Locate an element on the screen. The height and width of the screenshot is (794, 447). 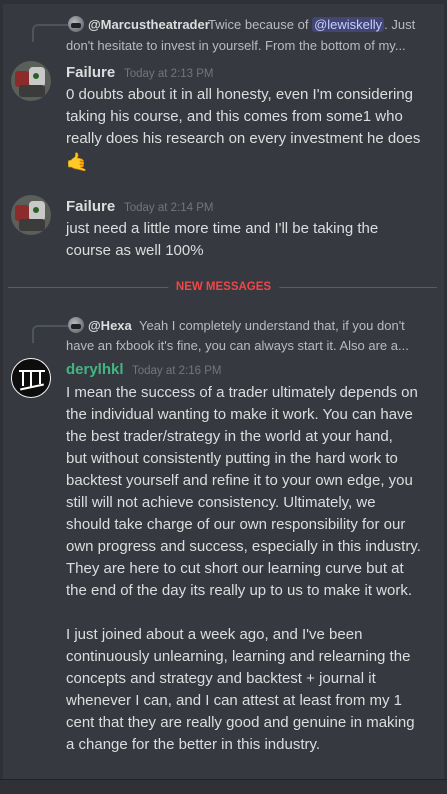
reply-text: Twice because of @lewiskelly. Just is located at coordinates (311, 24).